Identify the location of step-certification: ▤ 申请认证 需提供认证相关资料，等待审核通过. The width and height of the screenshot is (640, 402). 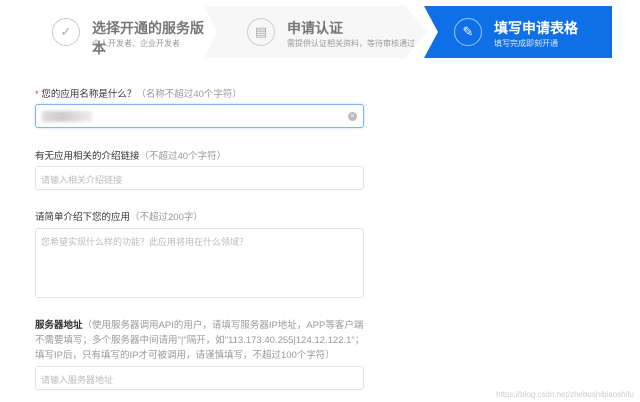
(316, 32).